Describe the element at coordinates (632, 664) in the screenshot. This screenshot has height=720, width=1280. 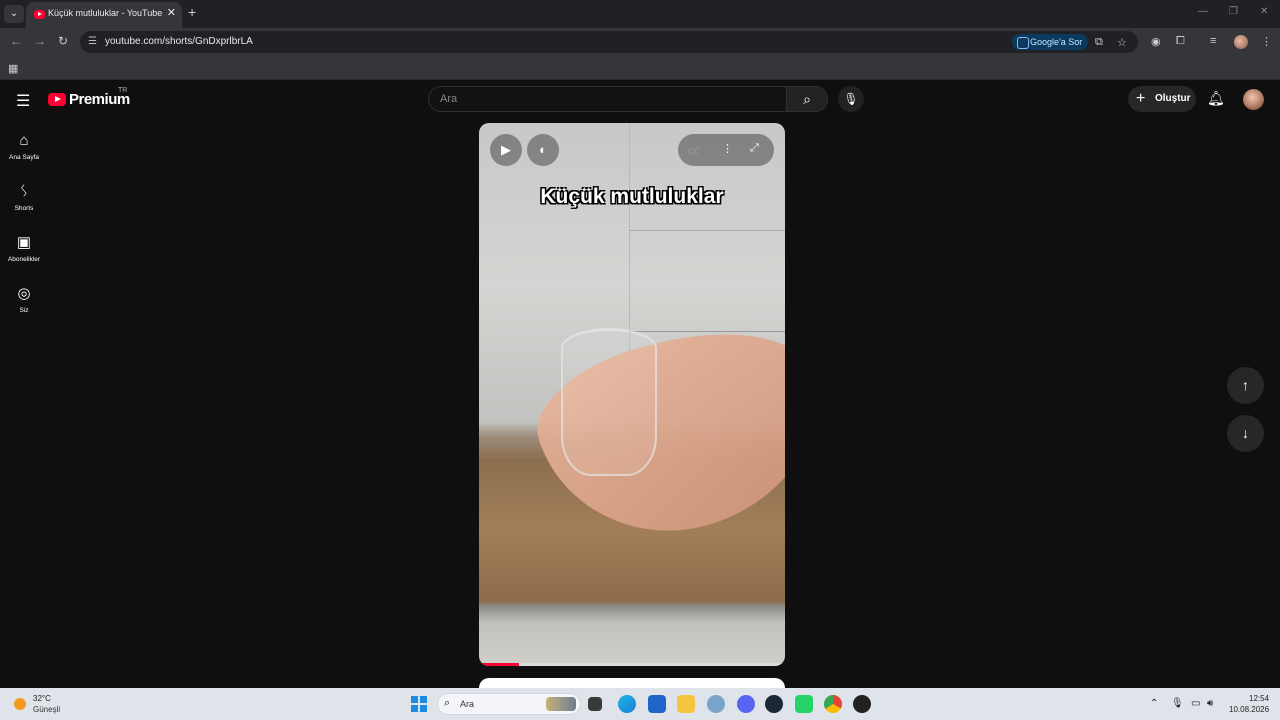
I see `video-progress-bar` at that location.